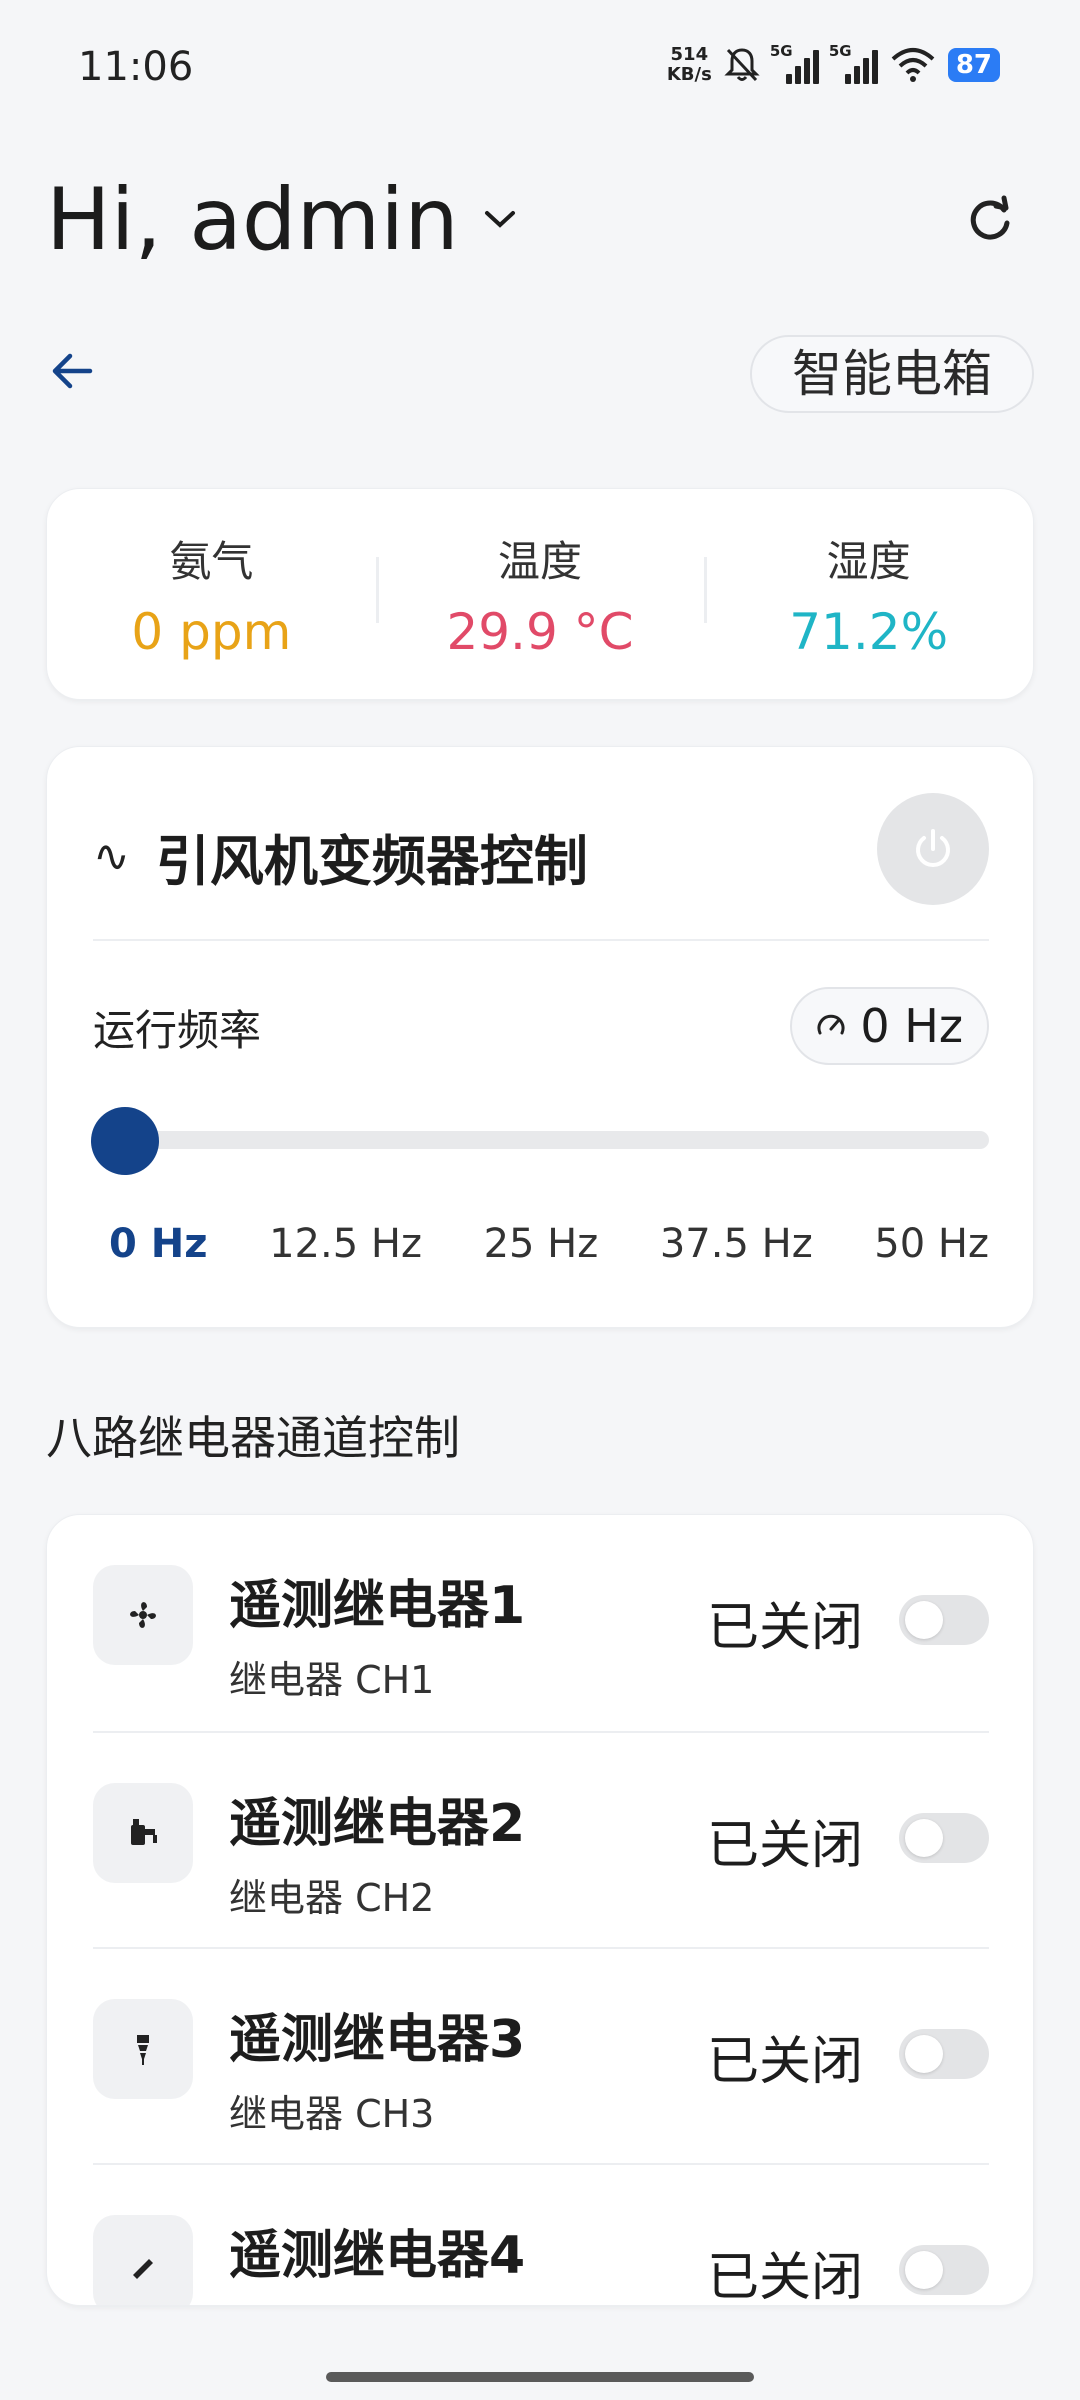  Describe the element at coordinates (211, 594) in the screenshot. I see `sensor-ammonia: 氨气 0 ppm` at that location.